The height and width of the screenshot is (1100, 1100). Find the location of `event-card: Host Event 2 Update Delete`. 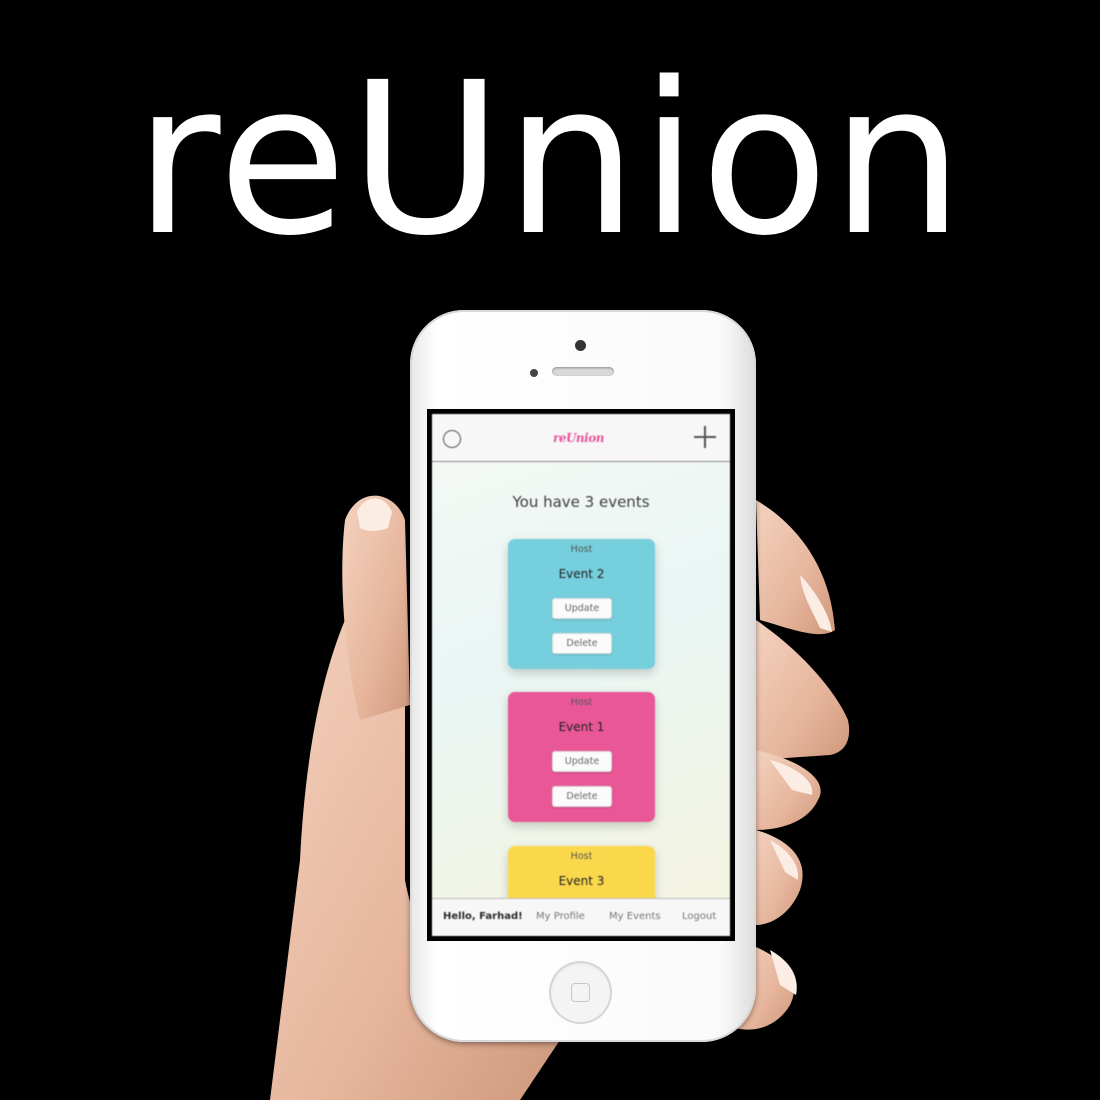

event-card: Host Event 2 Update Delete is located at coordinates (581, 604).